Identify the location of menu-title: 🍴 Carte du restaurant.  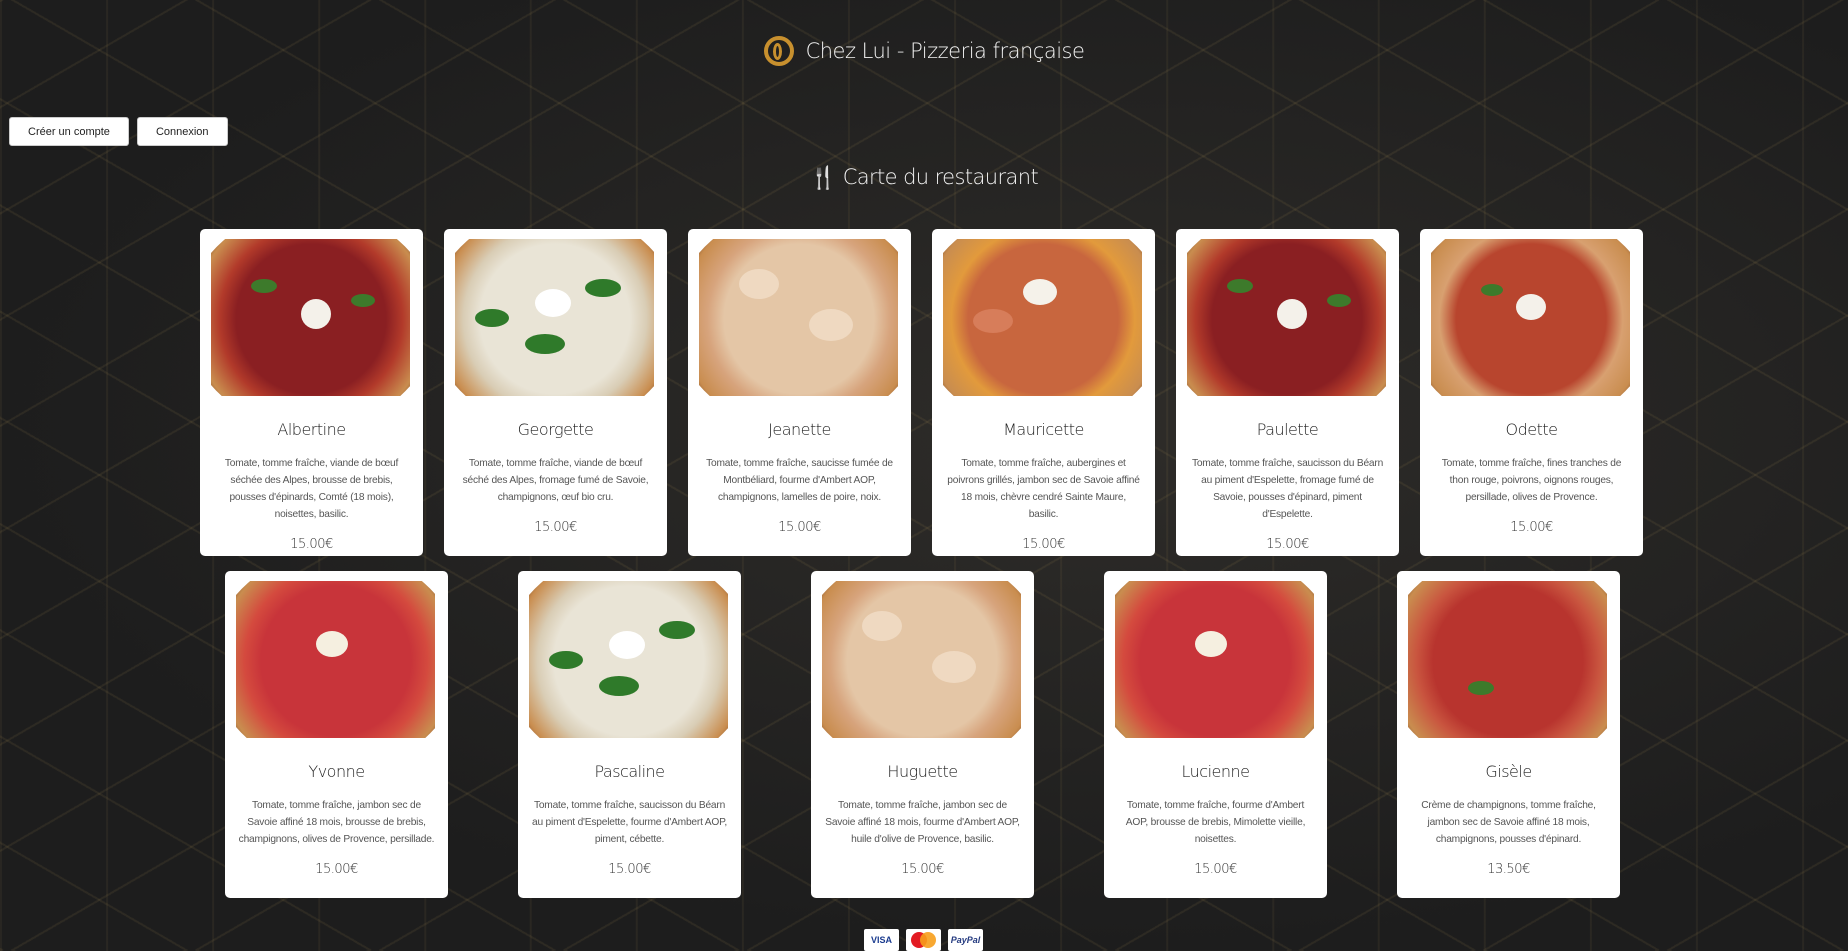
(924, 178).